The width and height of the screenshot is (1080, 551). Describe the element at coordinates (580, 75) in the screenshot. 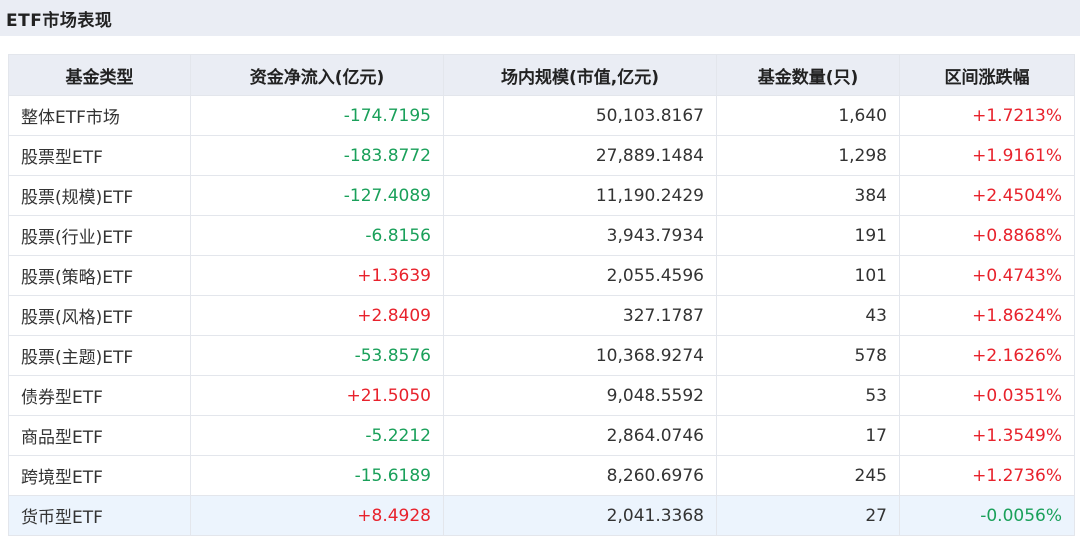

I see `column-header-scale: 场内规模(市值,亿元)` at that location.